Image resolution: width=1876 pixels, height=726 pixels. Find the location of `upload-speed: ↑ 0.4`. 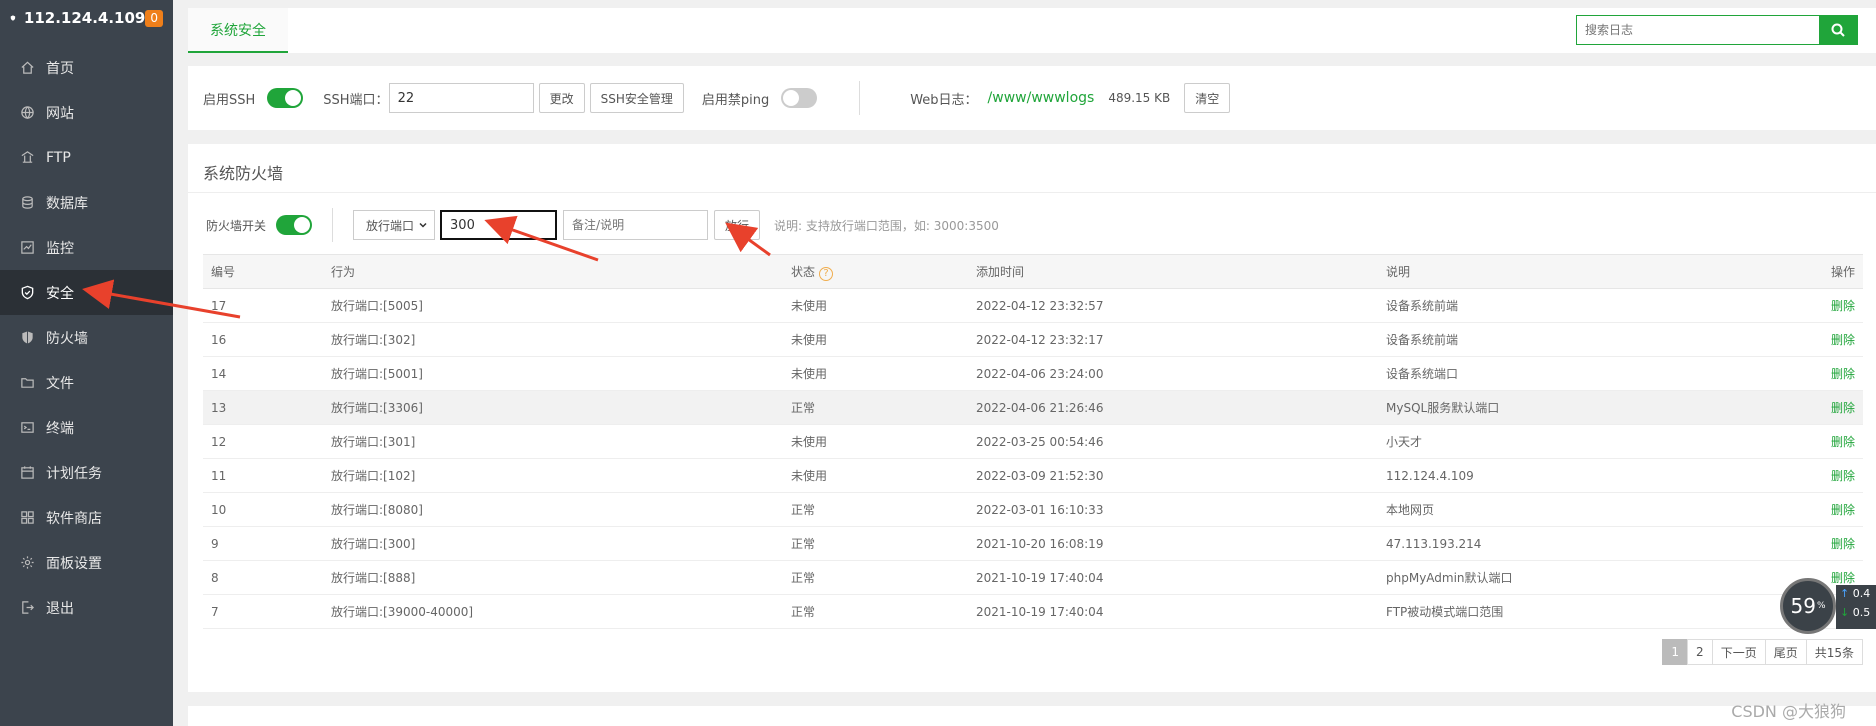

upload-speed: ↑ 0.4 is located at coordinates (1856, 593).